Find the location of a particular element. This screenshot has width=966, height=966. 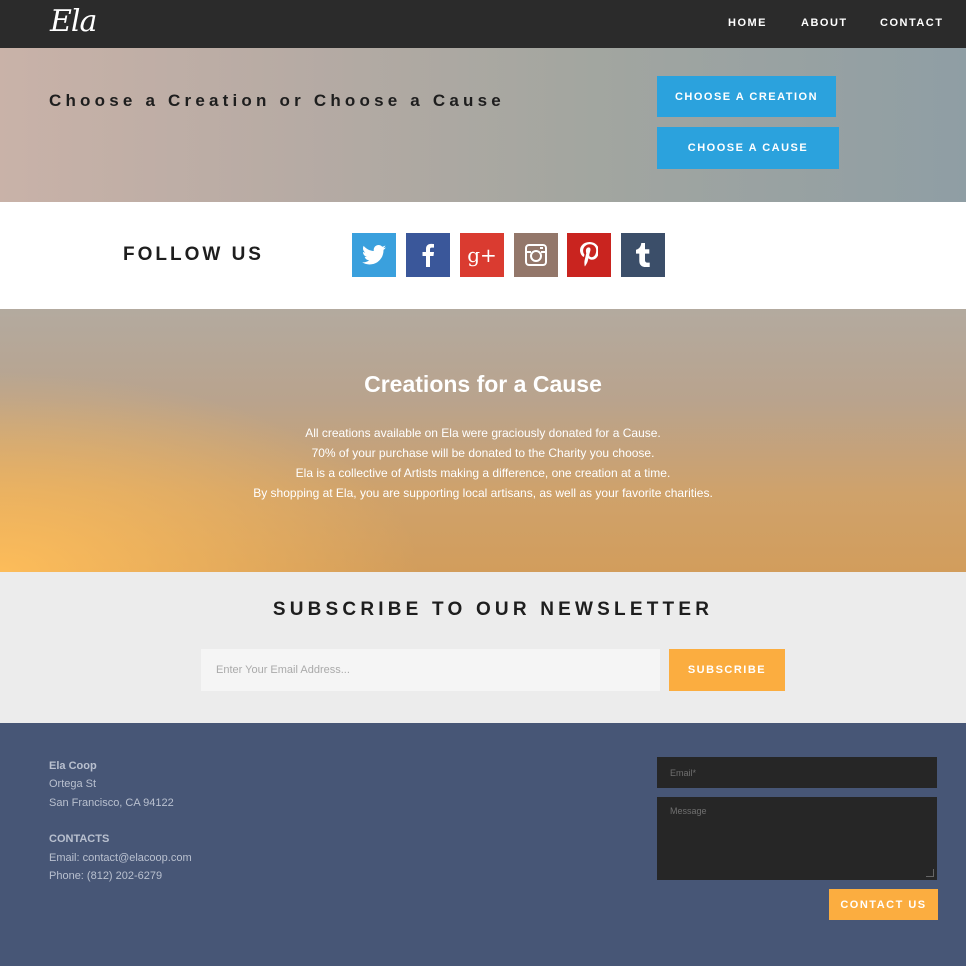

newsletter-email-input is located at coordinates (430, 670).